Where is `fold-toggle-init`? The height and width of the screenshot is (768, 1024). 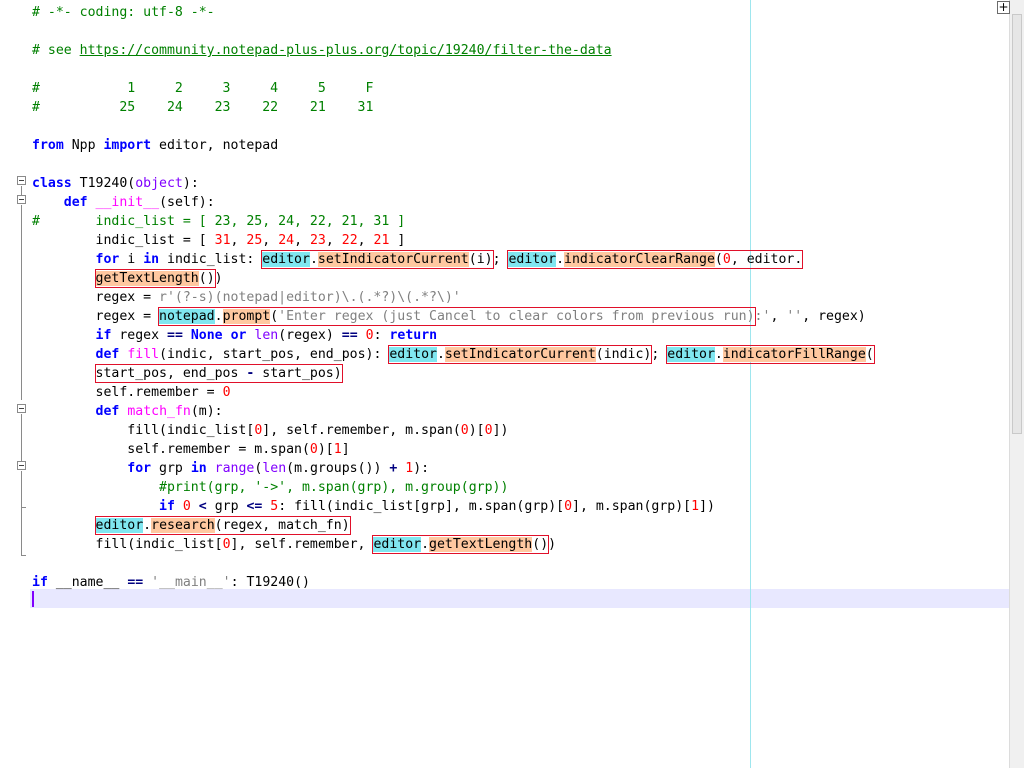 fold-toggle-init is located at coordinates (21, 199).